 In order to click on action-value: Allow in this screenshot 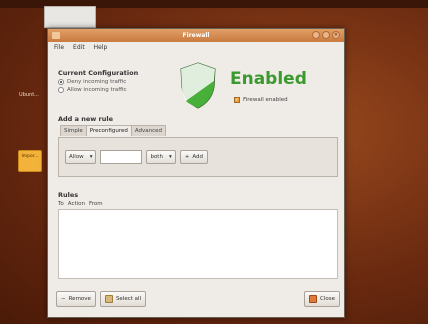, I will do `click(76, 157)`.